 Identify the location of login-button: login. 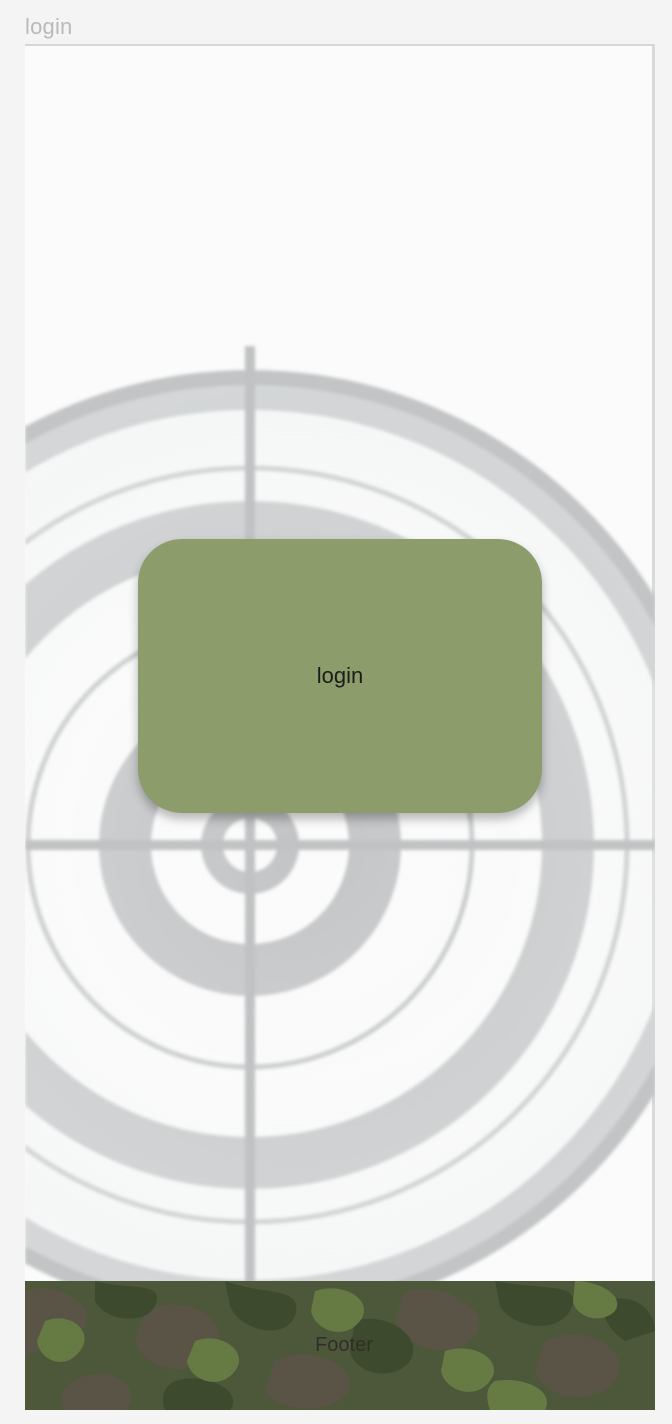
(340, 676).